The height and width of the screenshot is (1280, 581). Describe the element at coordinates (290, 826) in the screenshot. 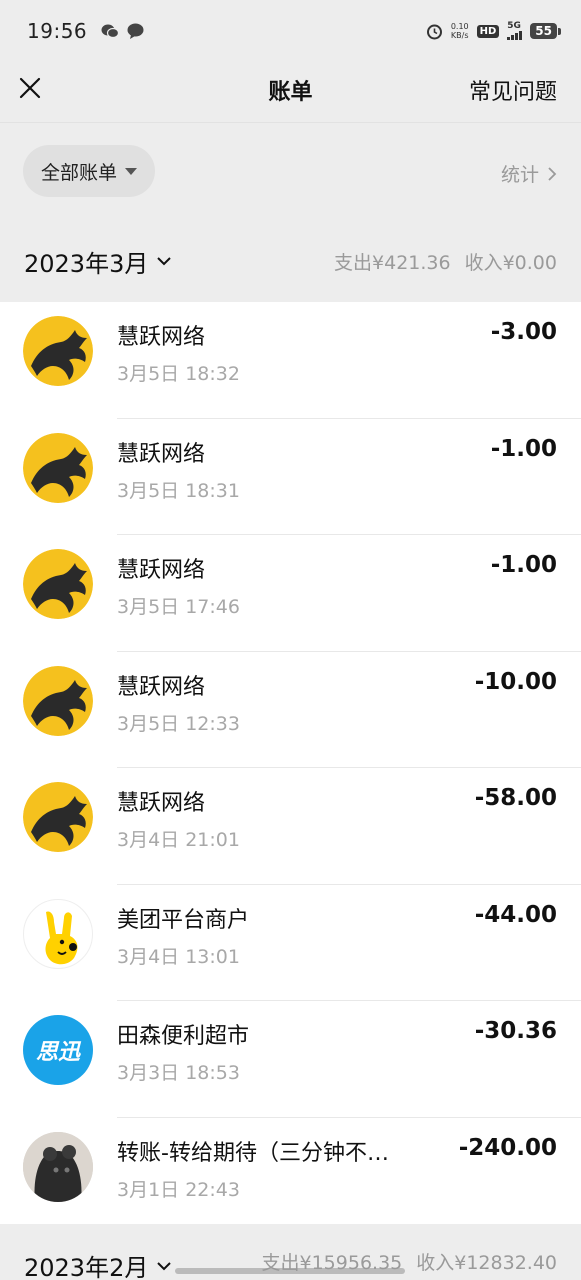

I see `transaction-row: 慧跃网络 3月4日 21:01 -58.00` at that location.